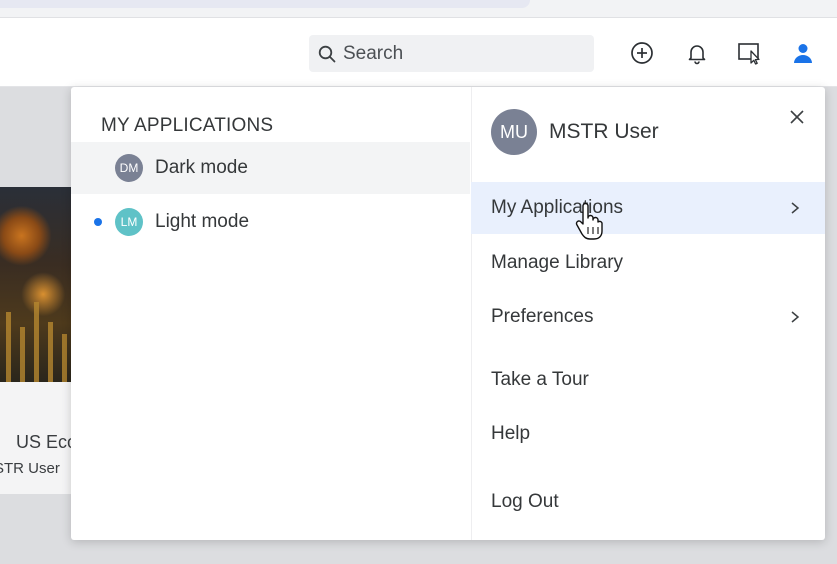  I want to click on menu-item-manage-library: Manage Library, so click(648, 263).